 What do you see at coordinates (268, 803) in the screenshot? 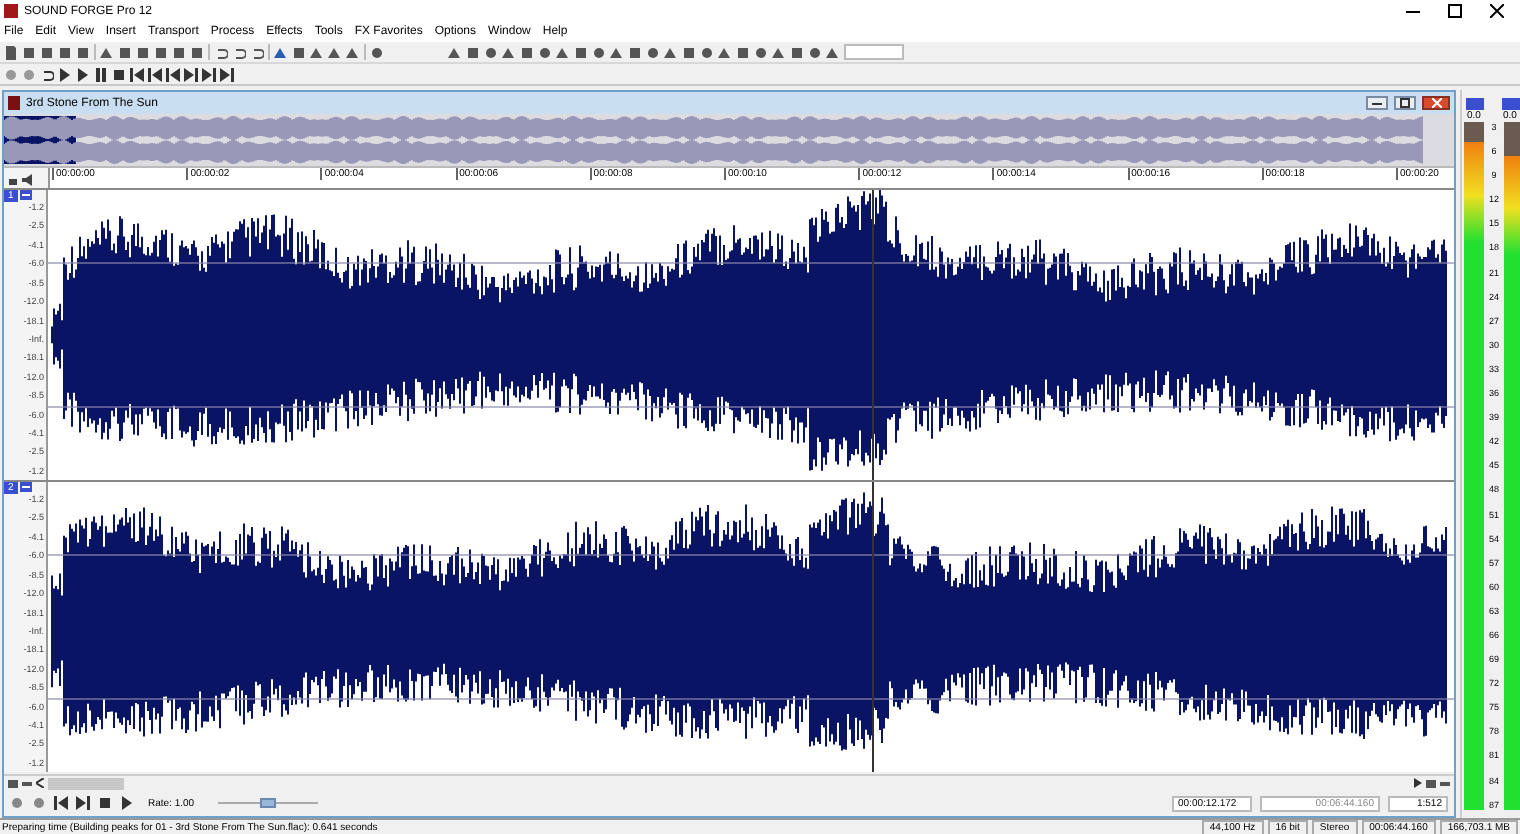
I see `slider-thumb` at bounding box center [268, 803].